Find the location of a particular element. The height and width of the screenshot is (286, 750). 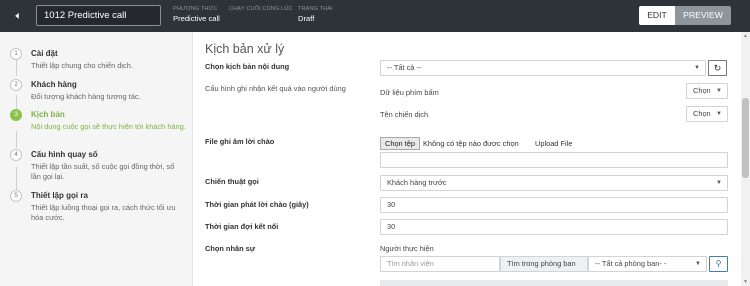

step-description: Thiết lập chung cho chiến dịch. is located at coordinates (82, 65).